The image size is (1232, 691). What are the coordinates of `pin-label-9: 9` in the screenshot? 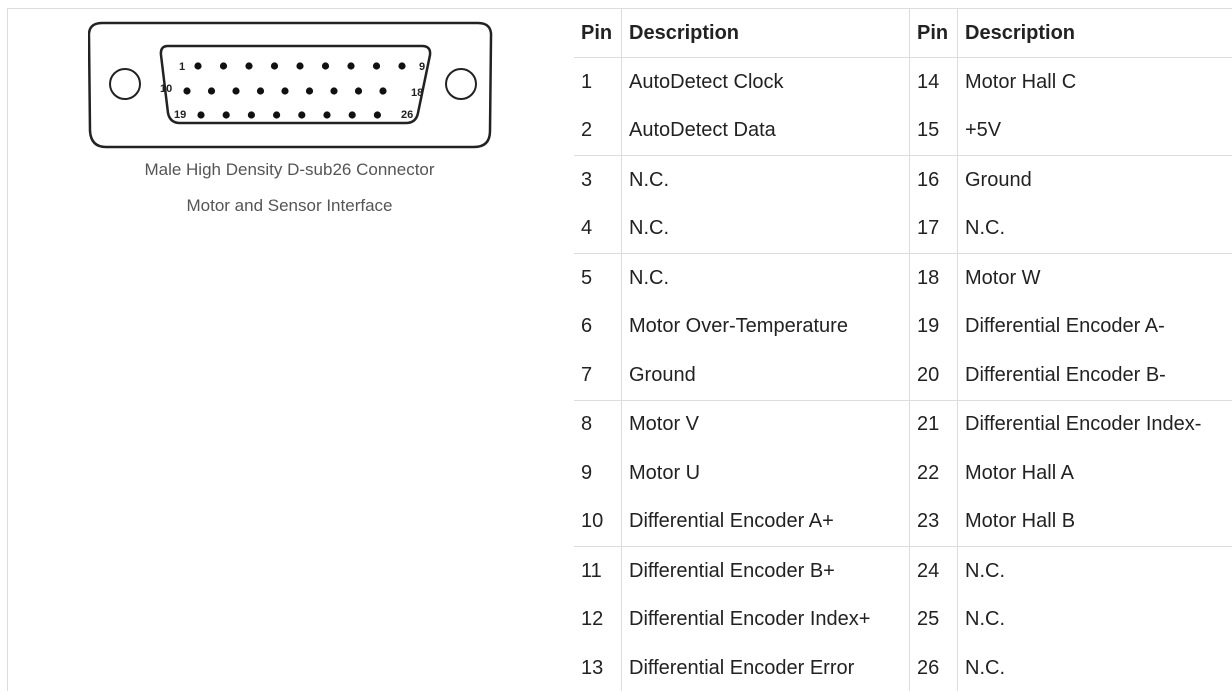 It's located at (422, 67).